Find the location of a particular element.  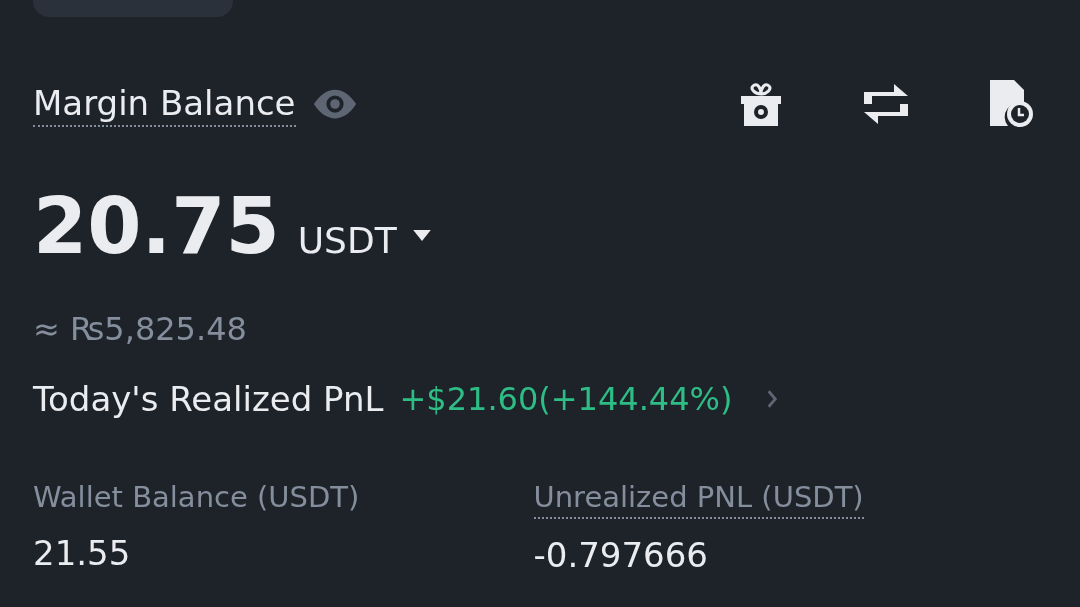

document-clock-icon is located at coordinates (1012, 104).